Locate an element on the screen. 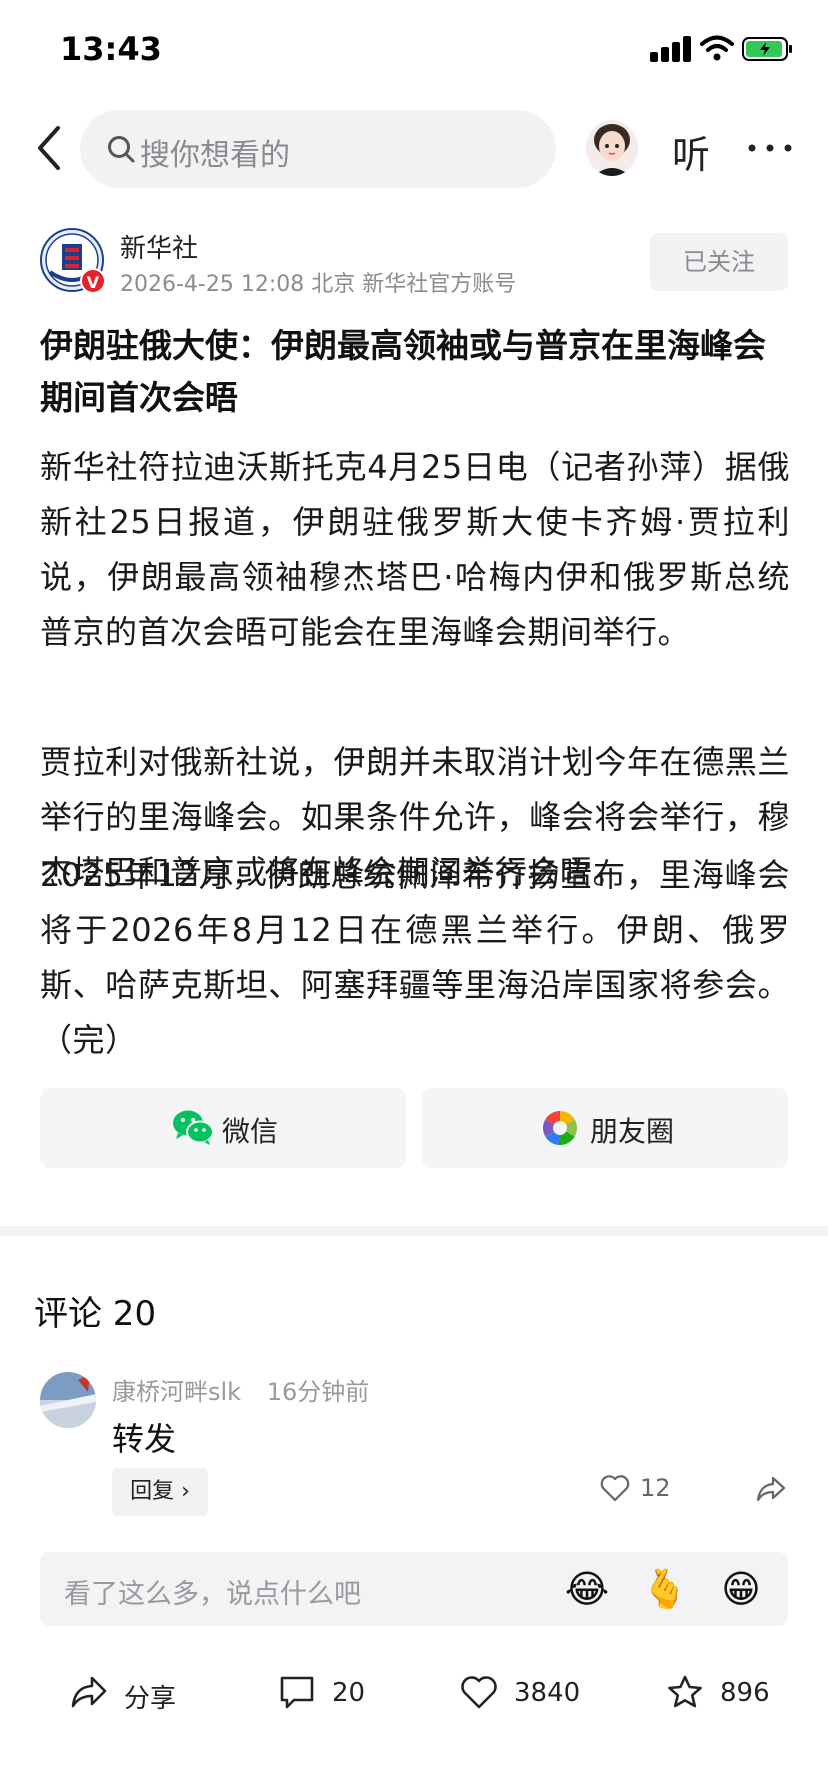 The width and height of the screenshot is (828, 1792). top-navigation: 搜你想看的 听 is located at coordinates (414, 150).